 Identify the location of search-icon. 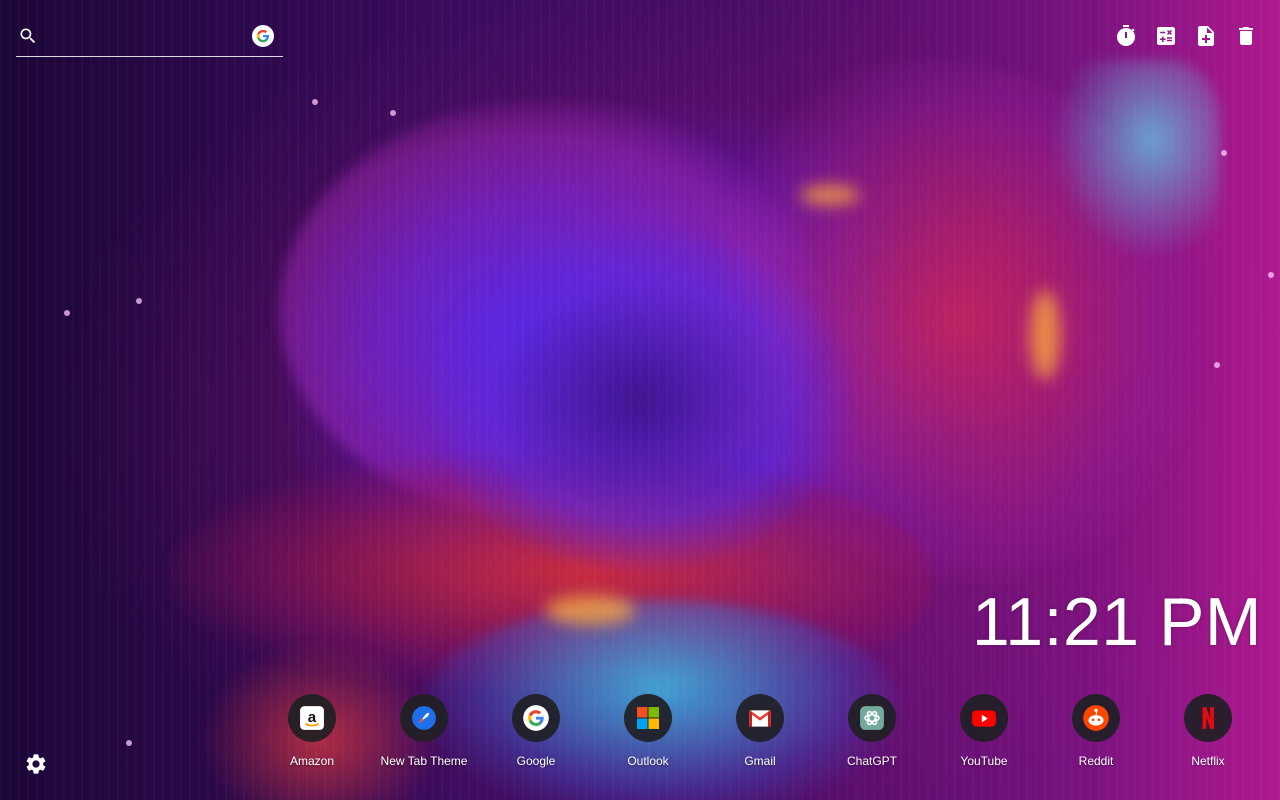
(28, 36).